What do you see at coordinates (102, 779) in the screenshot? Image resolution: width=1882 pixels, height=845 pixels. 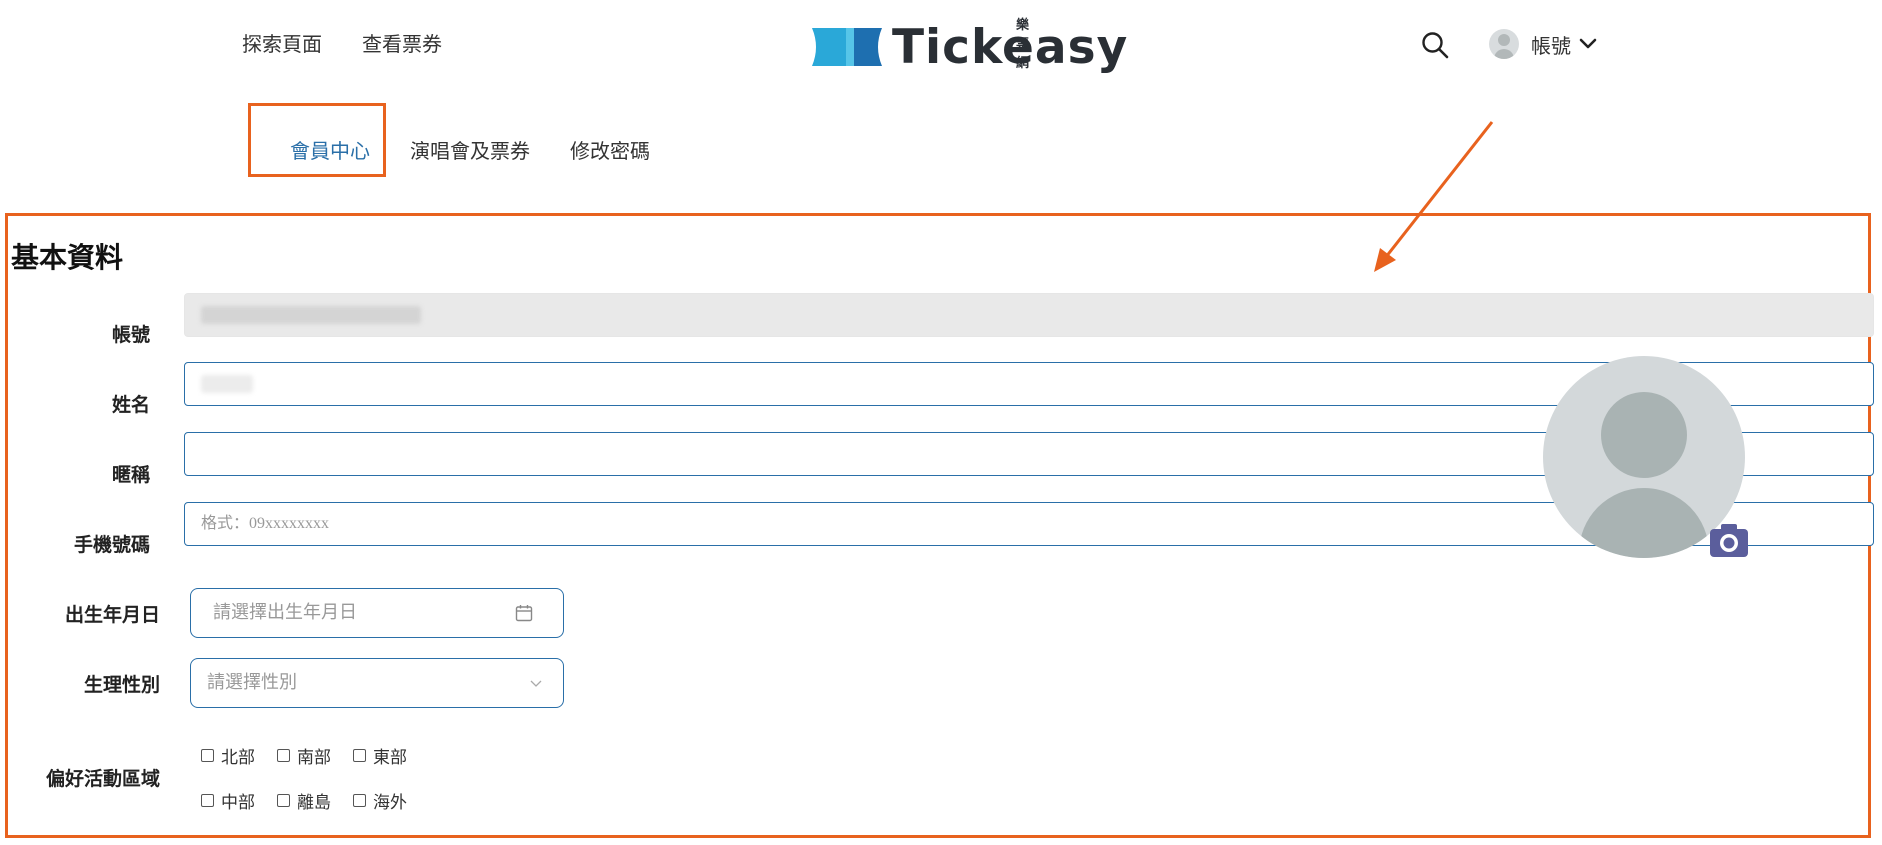 I see `regions-label-text: 偏好活動區域` at bounding box center [102, 779].